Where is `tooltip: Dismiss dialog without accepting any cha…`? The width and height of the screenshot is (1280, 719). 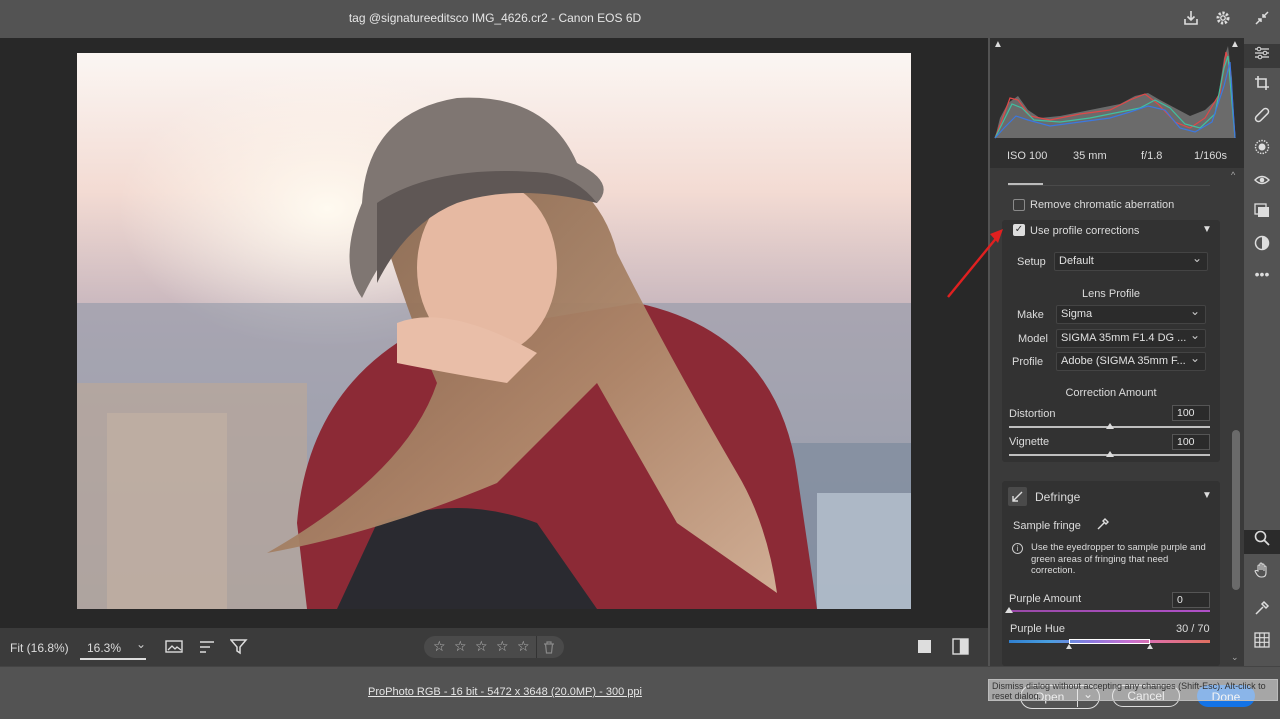
tooltip: Dismiss dialog without accepting any cha… is located at coordinates (1133, 690).